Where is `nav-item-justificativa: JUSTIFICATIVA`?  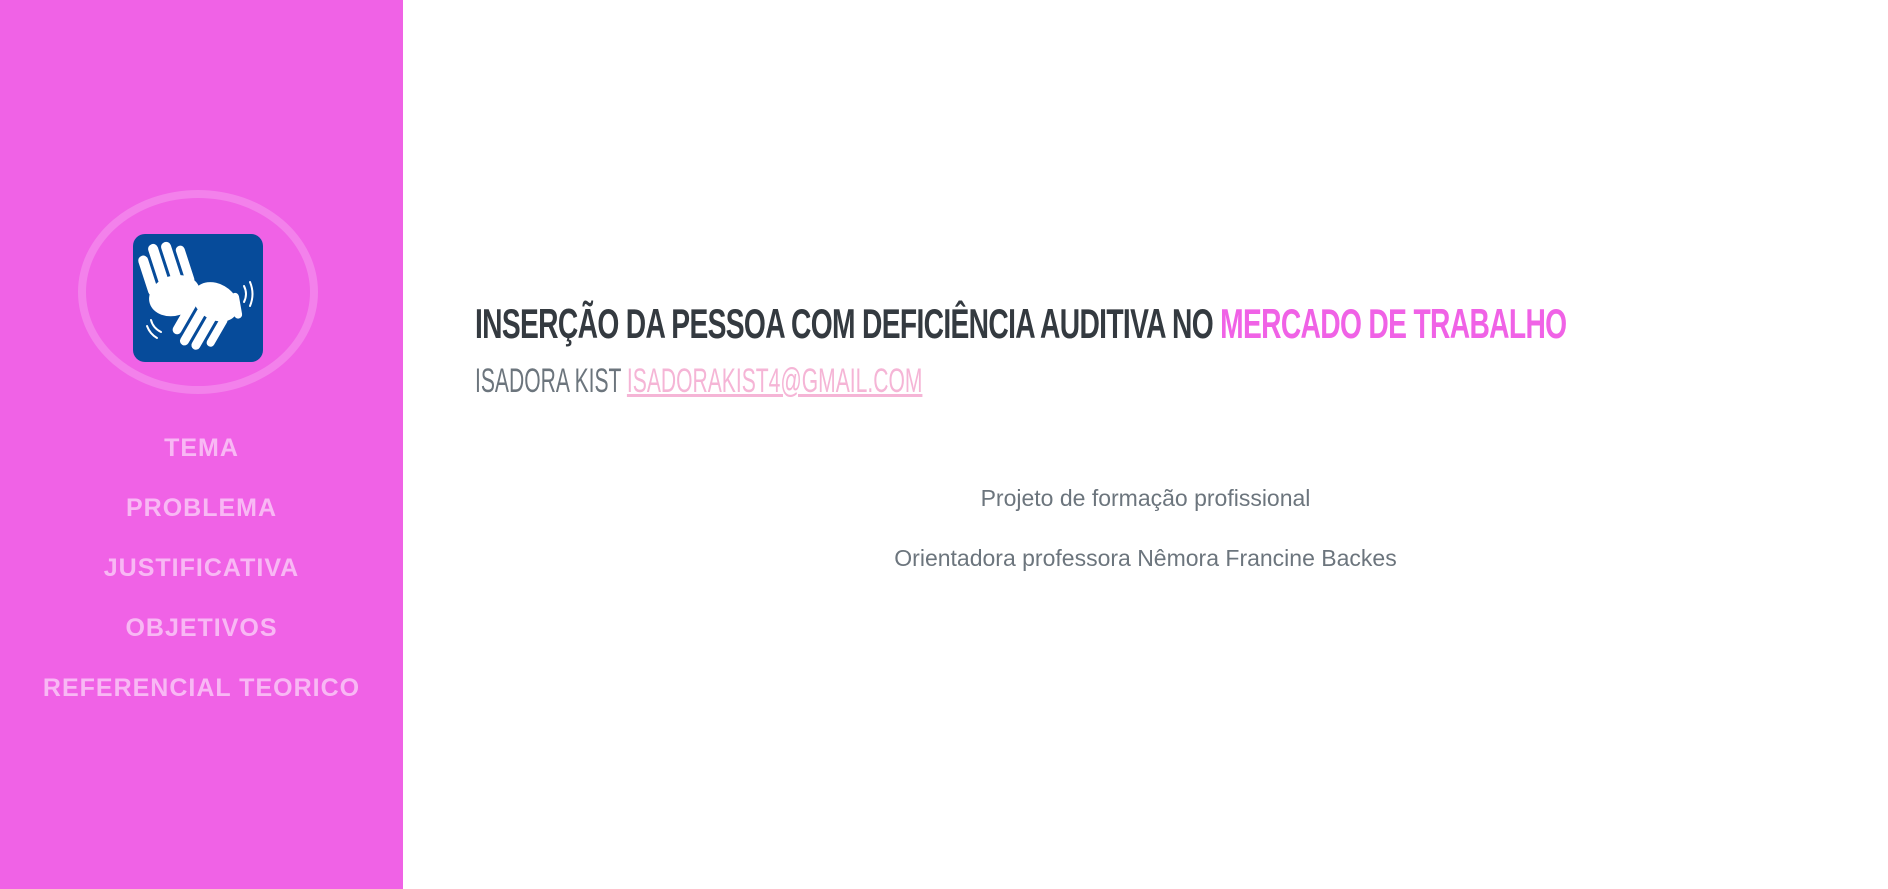
nav-item-justificativa: JUSTIFICATIVA is located at coordinates (201, 568).